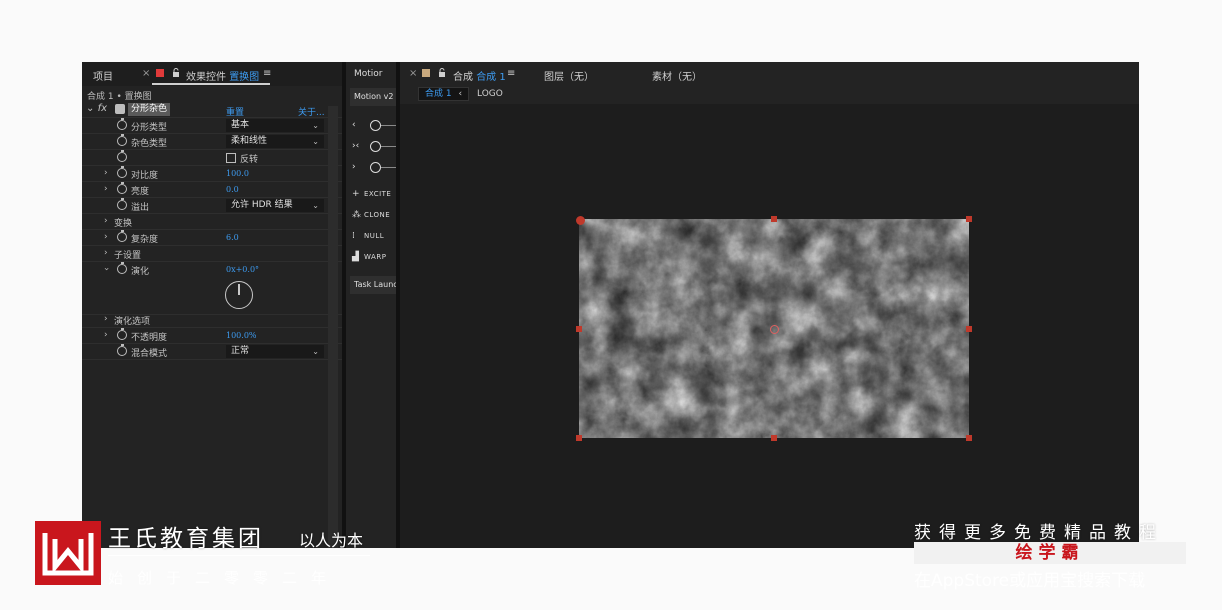 This screenshot has height=610, width=1222. Describe the element at coordinates (373, 285) in the screenshot. I see `tab-task-launcher: Task Launc` at that location.